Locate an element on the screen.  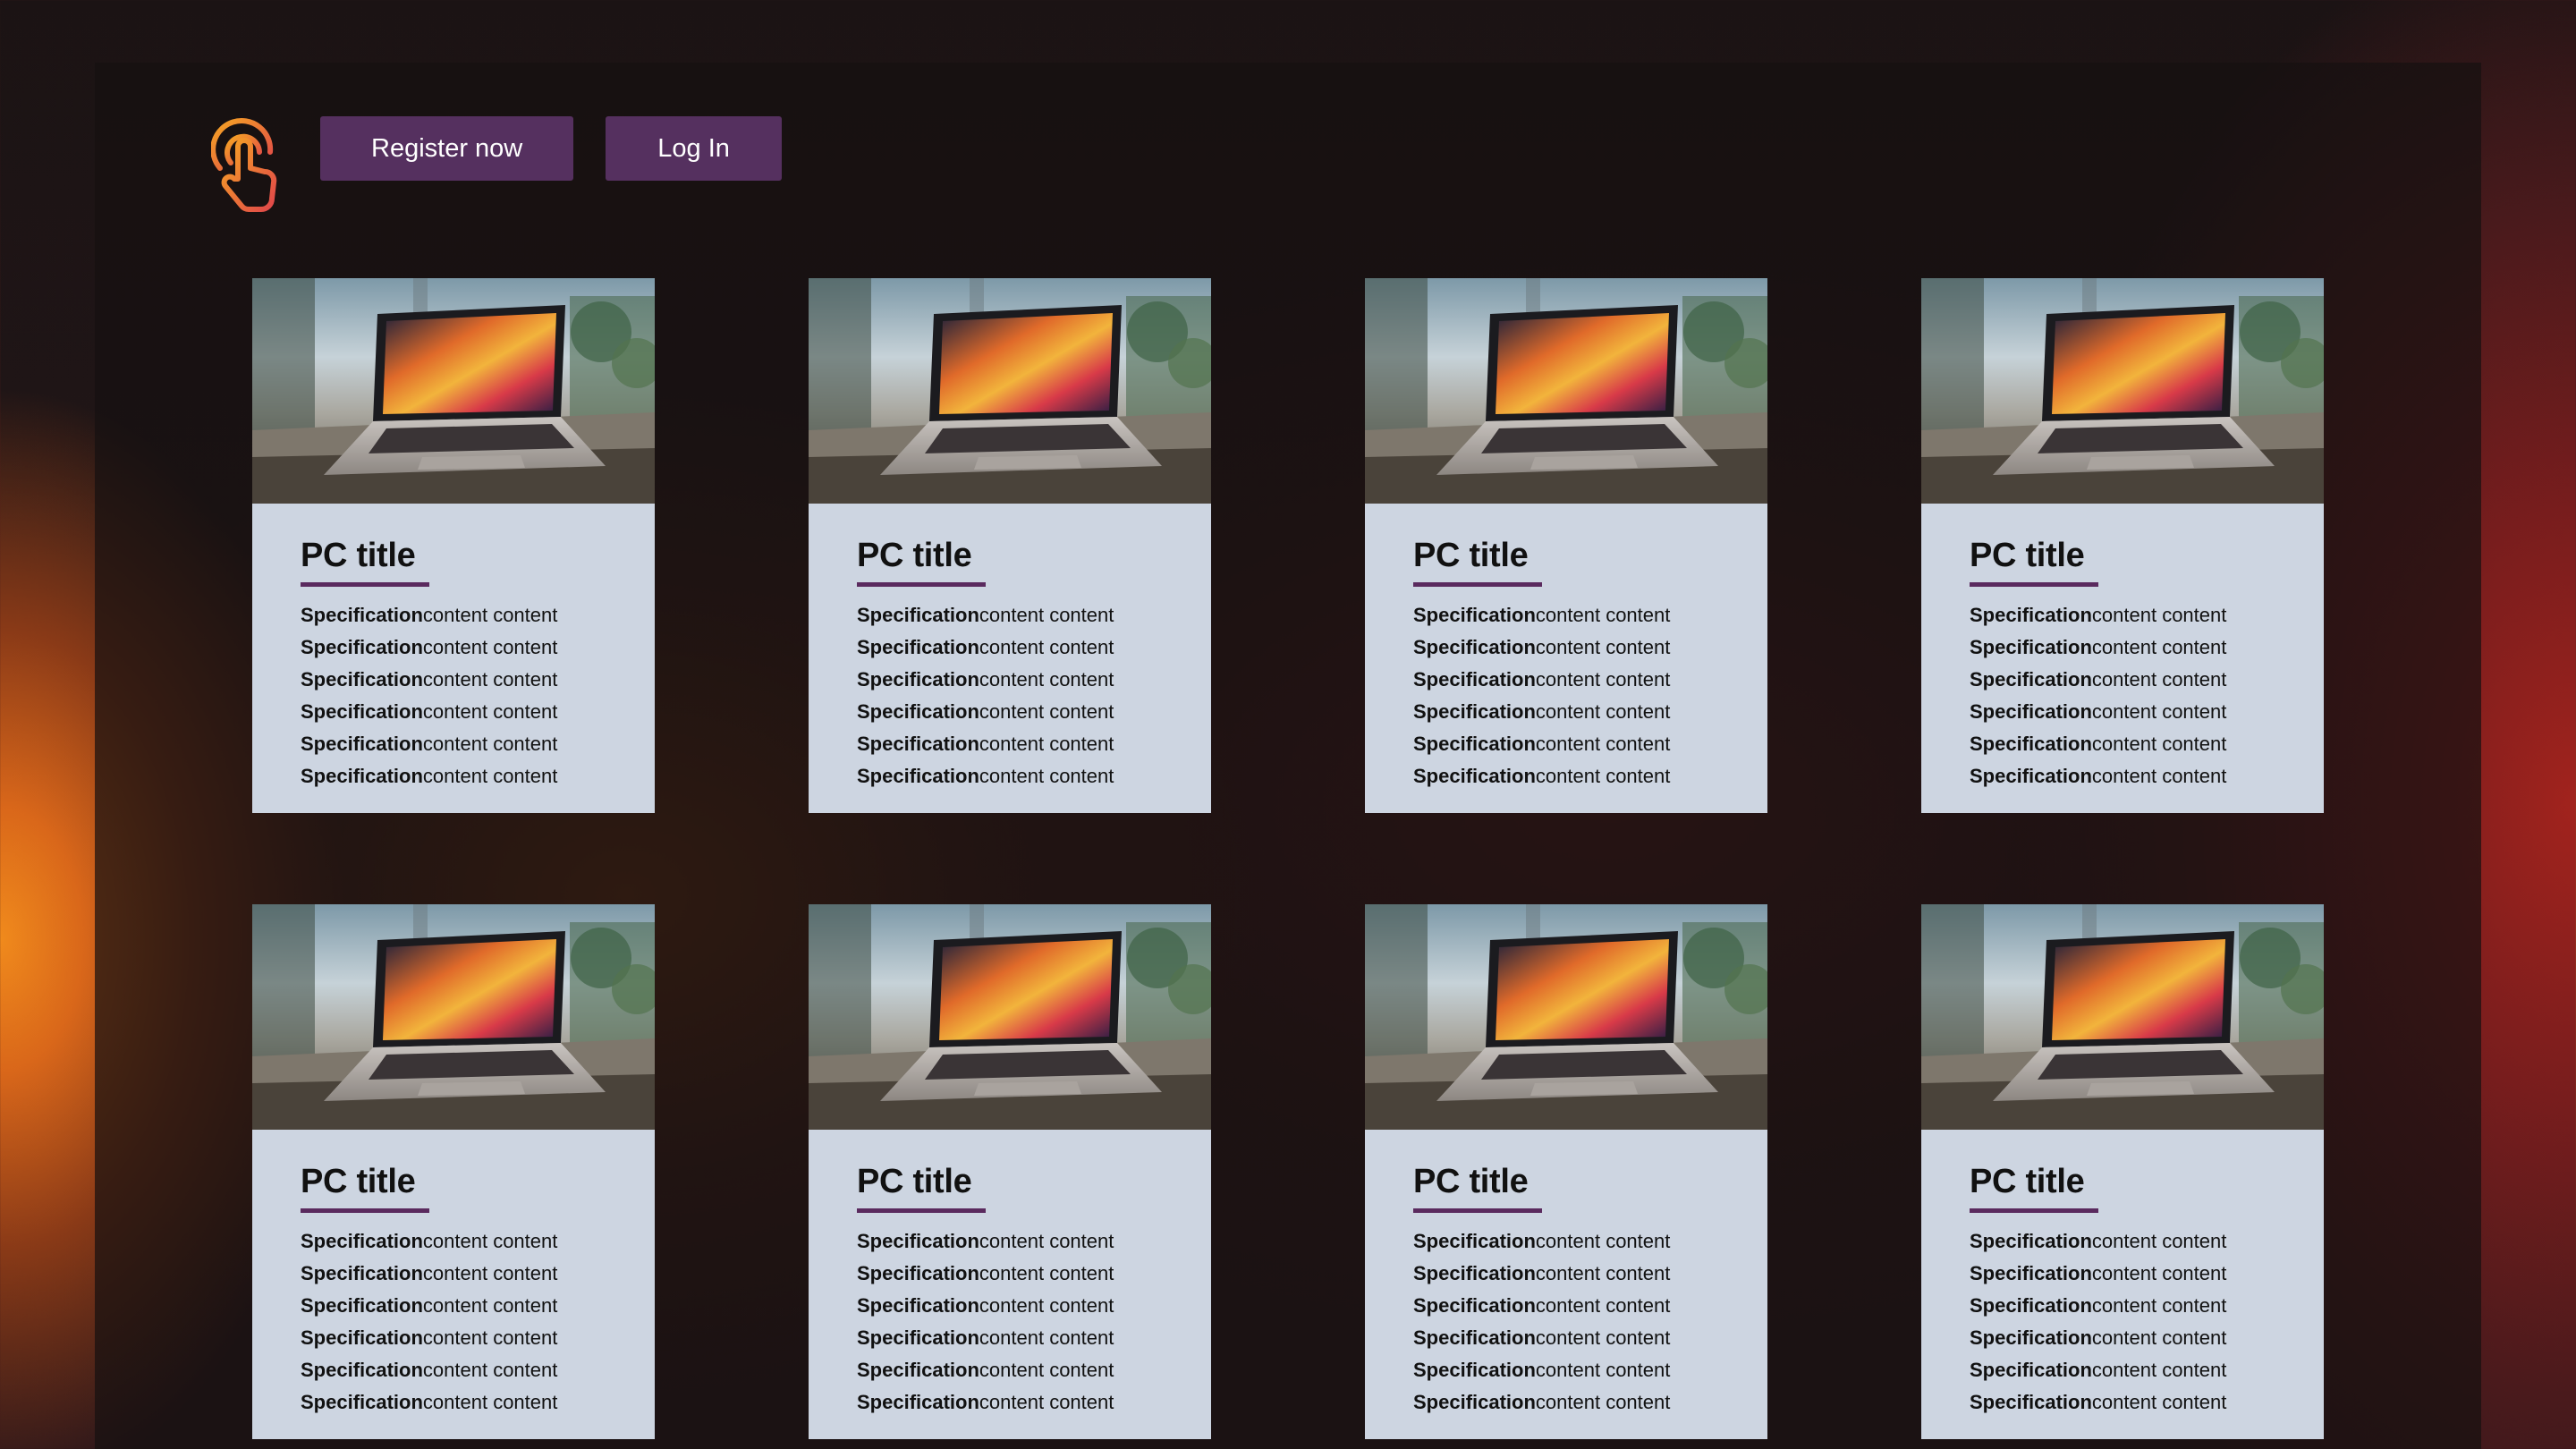
login-button: Log In is located at coordinates (694, 148).